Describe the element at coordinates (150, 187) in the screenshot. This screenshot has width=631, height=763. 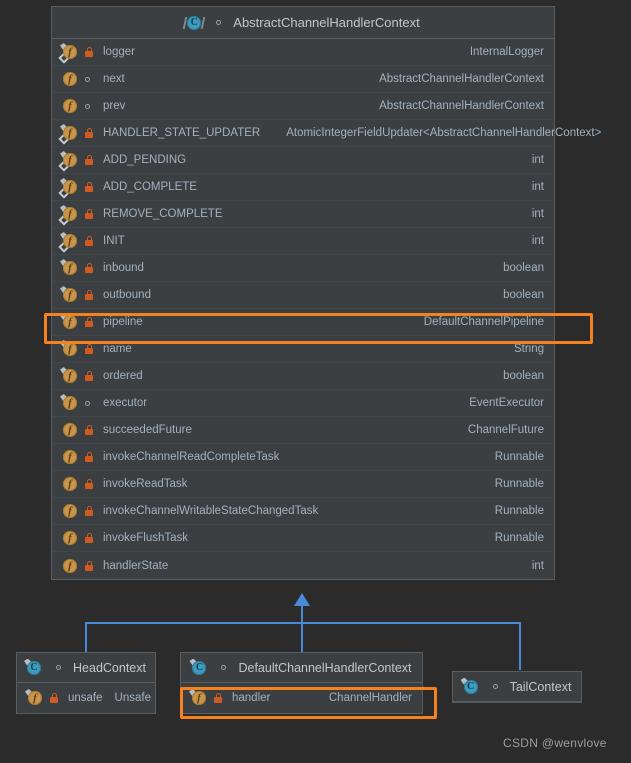
I see `field-name: ADD_COMPLETE` at that location.